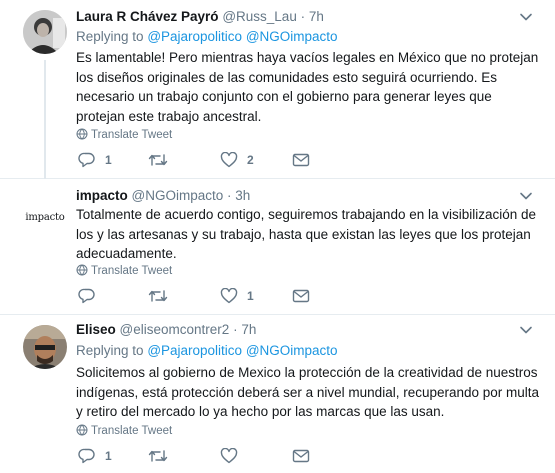 The width and height of the screenshot is (555, 473). I want to click on avatar: impacto, so click(45, 217).